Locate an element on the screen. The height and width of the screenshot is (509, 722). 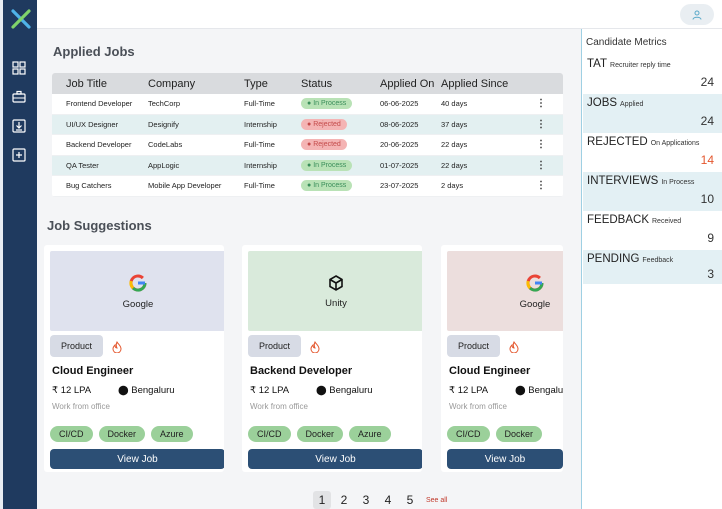
metric-jobs: JOBS Applied 24 is located at coordinates (652, 113).